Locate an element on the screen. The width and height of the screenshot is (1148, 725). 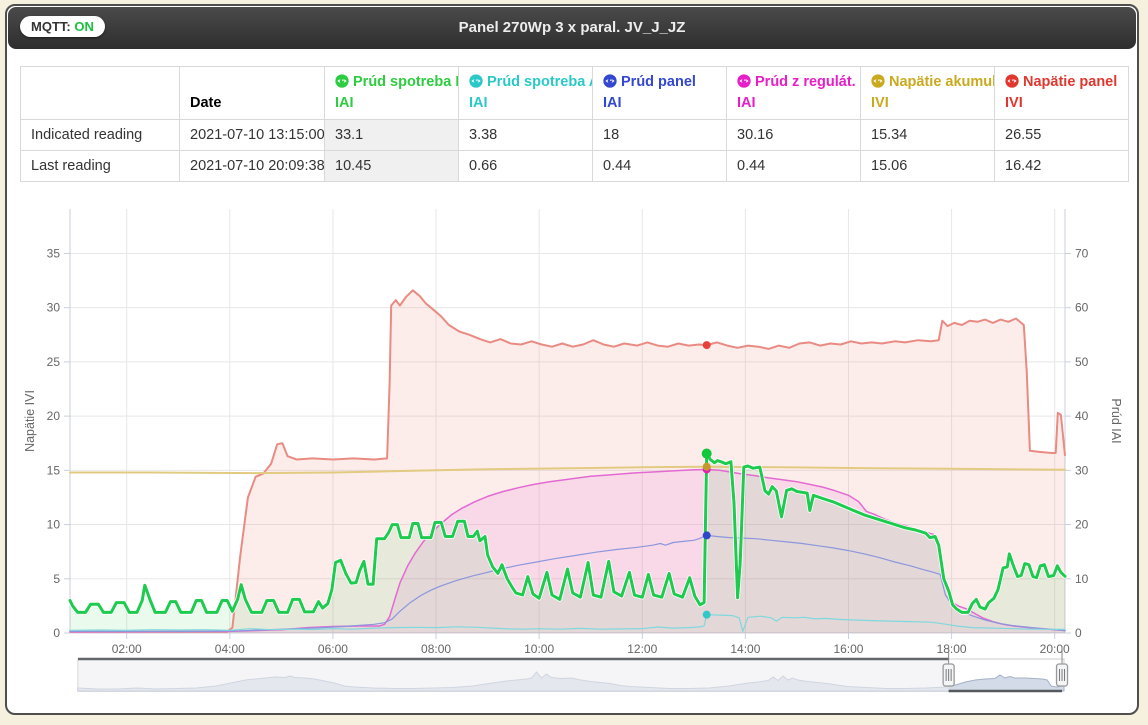
row-date: 2021-07-10 13:15:00 is located at coordinates (252, 135).